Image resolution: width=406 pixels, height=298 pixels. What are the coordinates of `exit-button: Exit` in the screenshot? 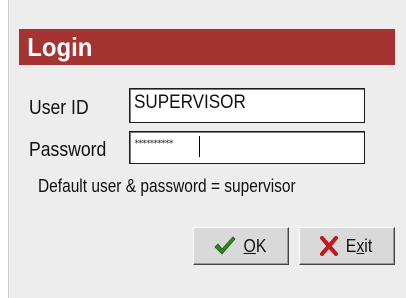 It's located at (347, 246).